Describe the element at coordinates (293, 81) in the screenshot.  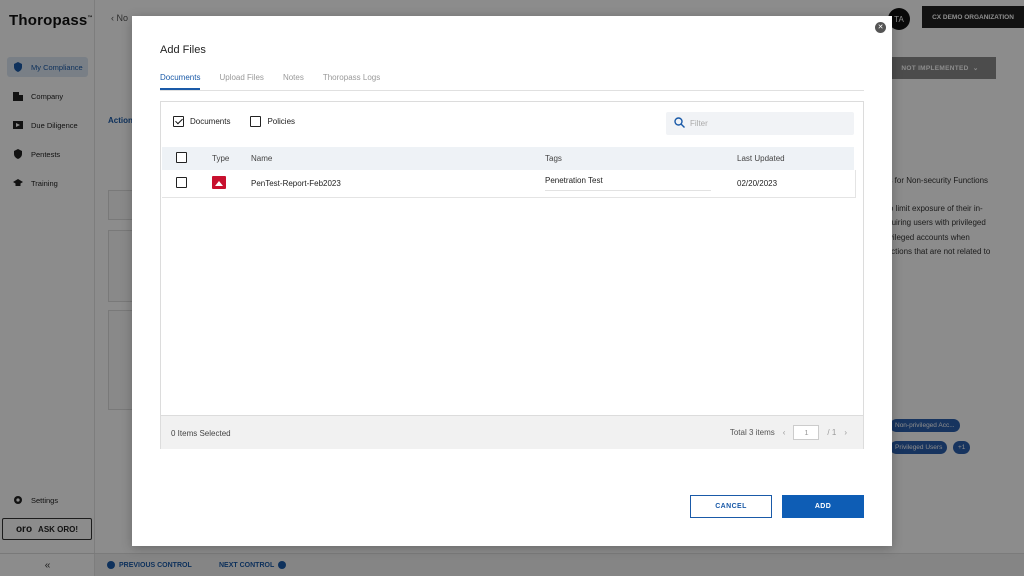
I see `tab-notes: Notes` at that location.